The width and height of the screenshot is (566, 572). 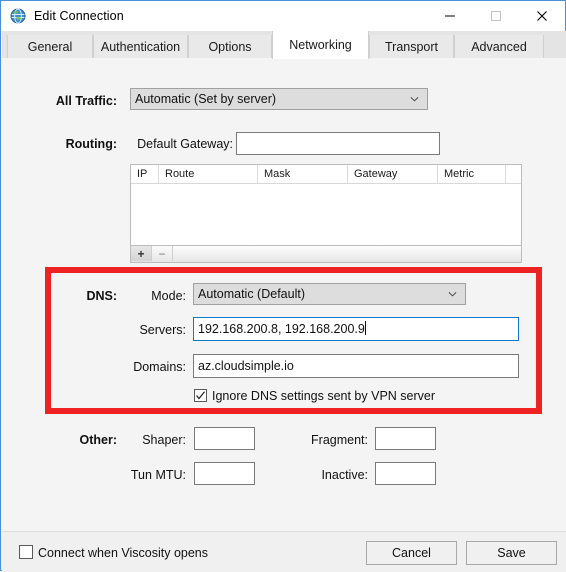 I want to click on cancel-button: Cancel, so click(x=411, y=553).